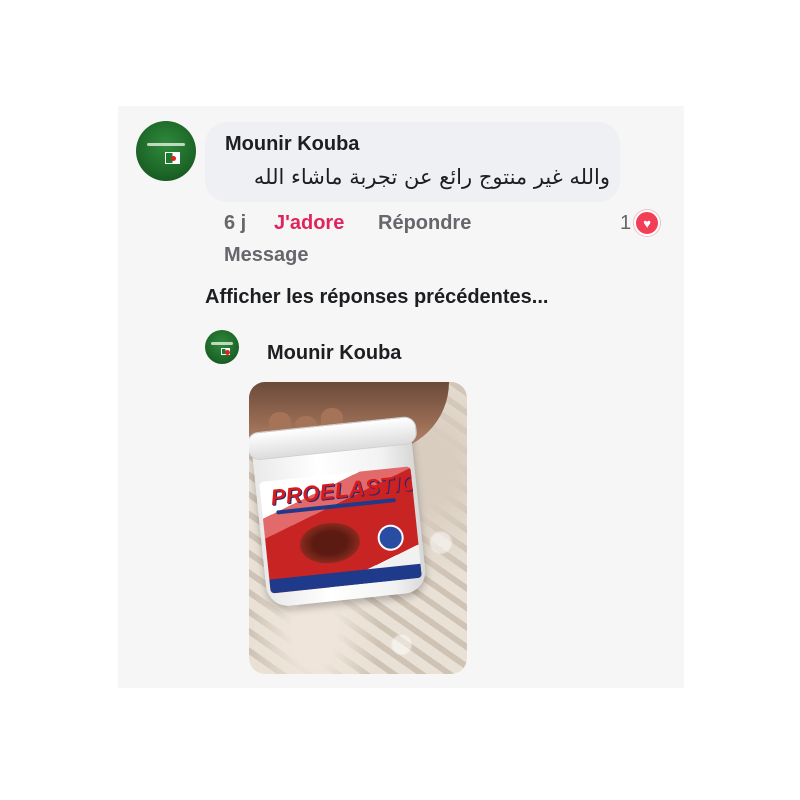 This screenshot has height=800, width=800. Describe the element at coordinates (346, 578) in the screenshot. I see `label-strip` at that location.